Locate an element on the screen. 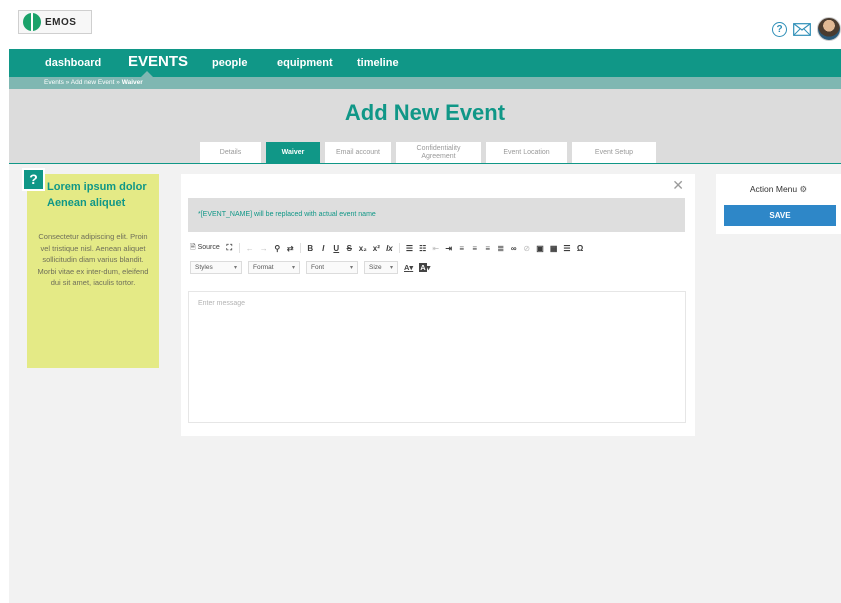  close-icon: ✕ is located at coordinates (678, 185).